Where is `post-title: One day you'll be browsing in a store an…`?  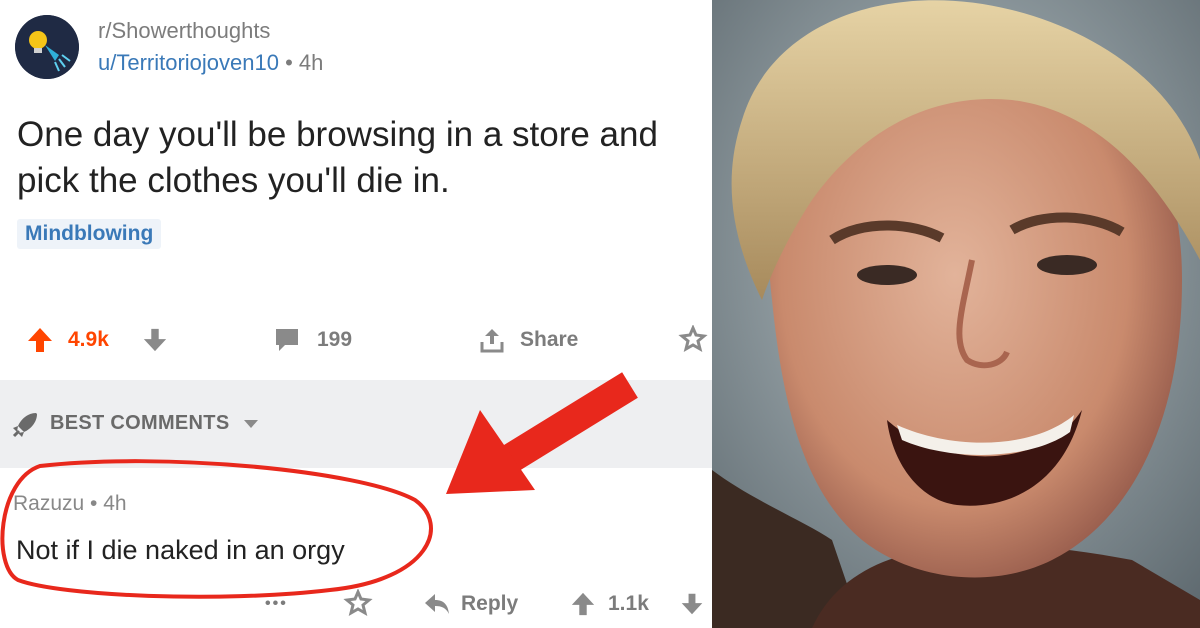
post-title: One day you'll be browsing in a store an… is located at coordinates (357, 158).